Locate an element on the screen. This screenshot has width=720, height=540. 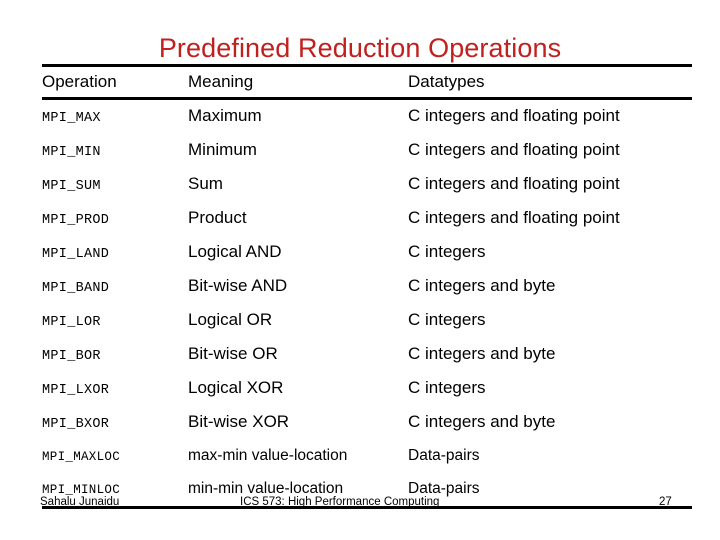
cell-operation: MPI_LXOR is located at coordinates (76, 390).